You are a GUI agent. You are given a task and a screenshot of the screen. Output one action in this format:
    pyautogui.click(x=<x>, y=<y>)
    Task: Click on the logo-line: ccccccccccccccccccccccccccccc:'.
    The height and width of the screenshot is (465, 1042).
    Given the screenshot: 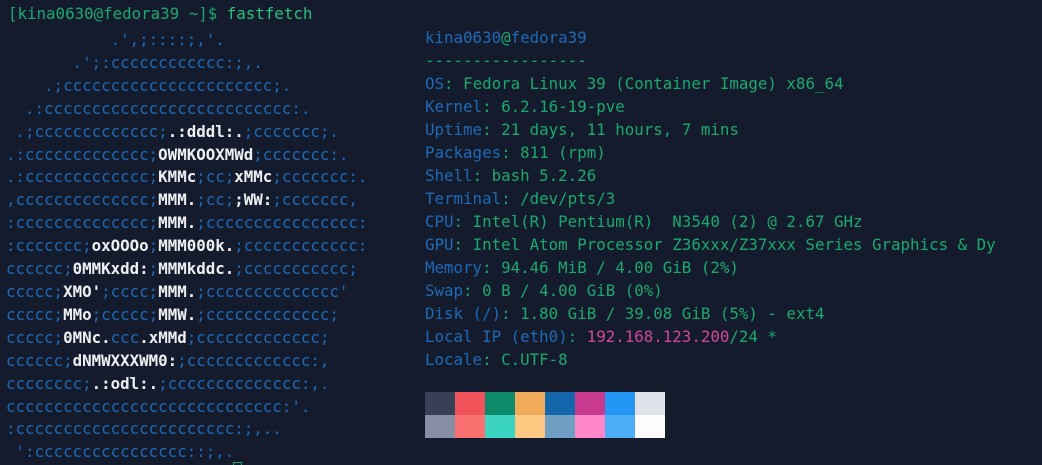 What is the action you would take?
    pyautogui.click(x=158, y=406)
    